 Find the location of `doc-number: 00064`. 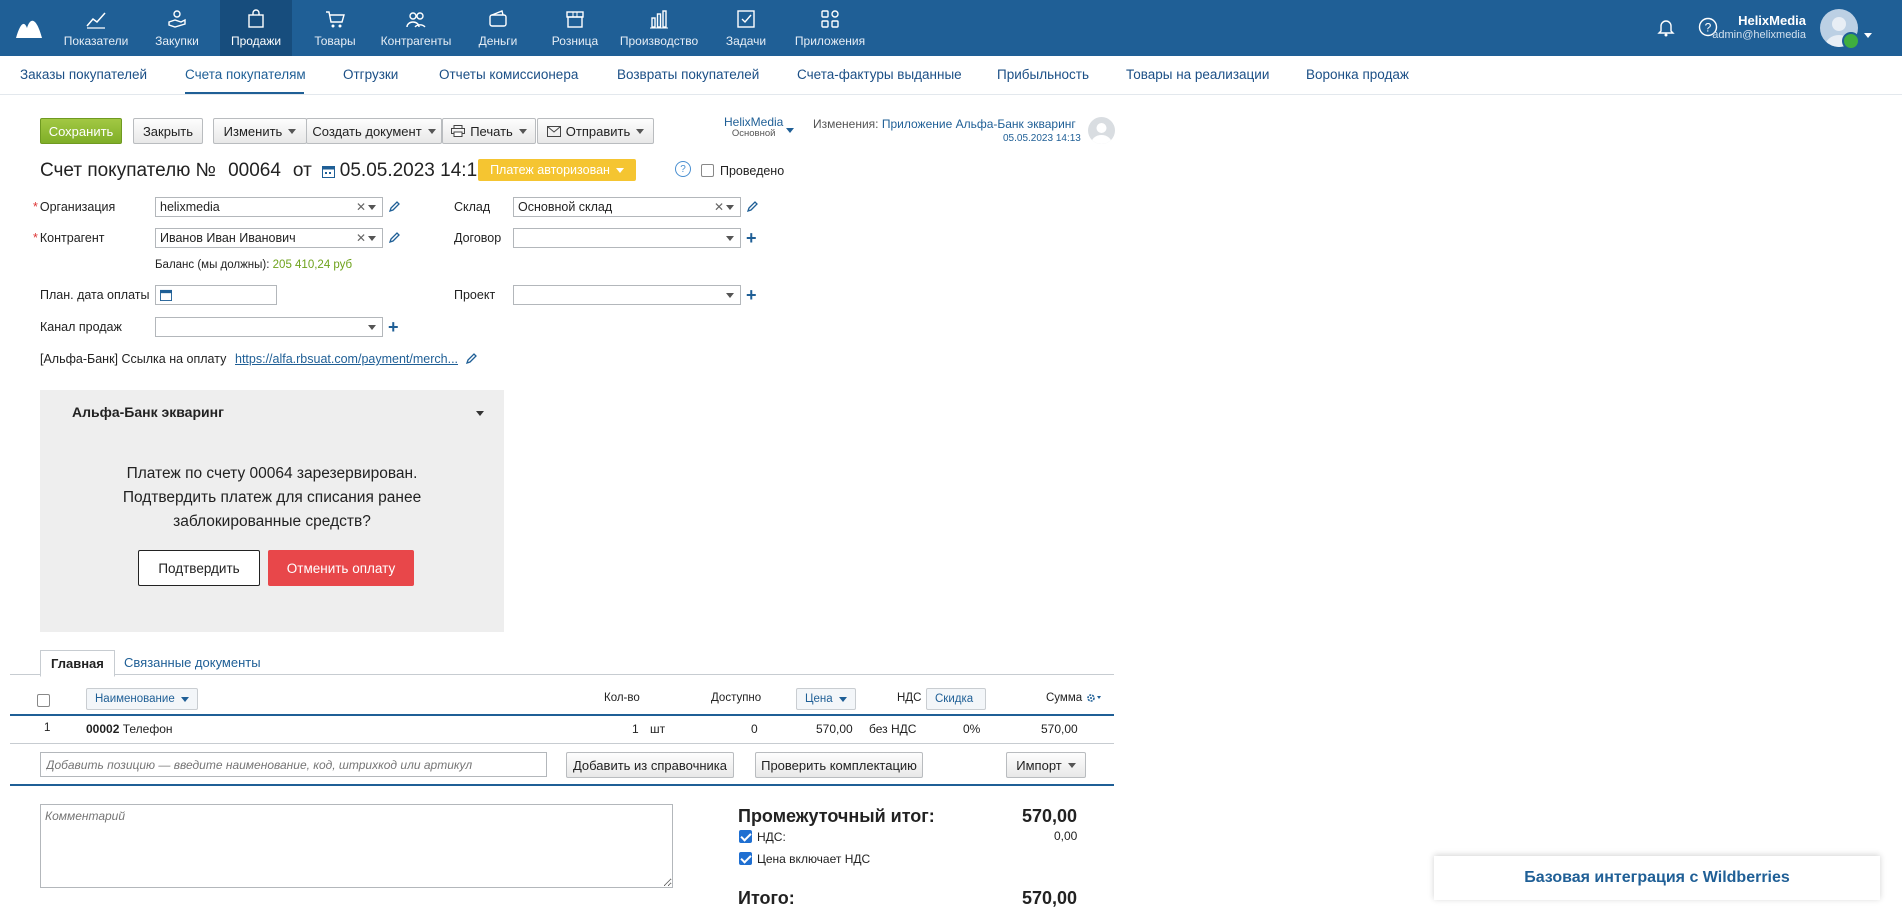

doc-number: 00064 is located at coordinates (254, 171).